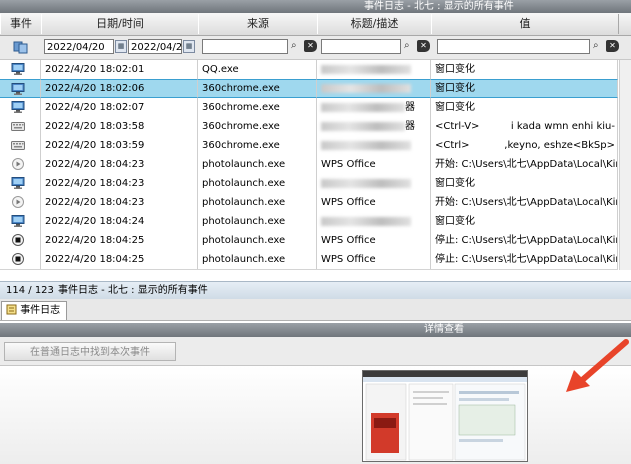  Describe the element at coordinates (452, 145) in the screenshot. I see `value-text: <Ctrl>` at that location.